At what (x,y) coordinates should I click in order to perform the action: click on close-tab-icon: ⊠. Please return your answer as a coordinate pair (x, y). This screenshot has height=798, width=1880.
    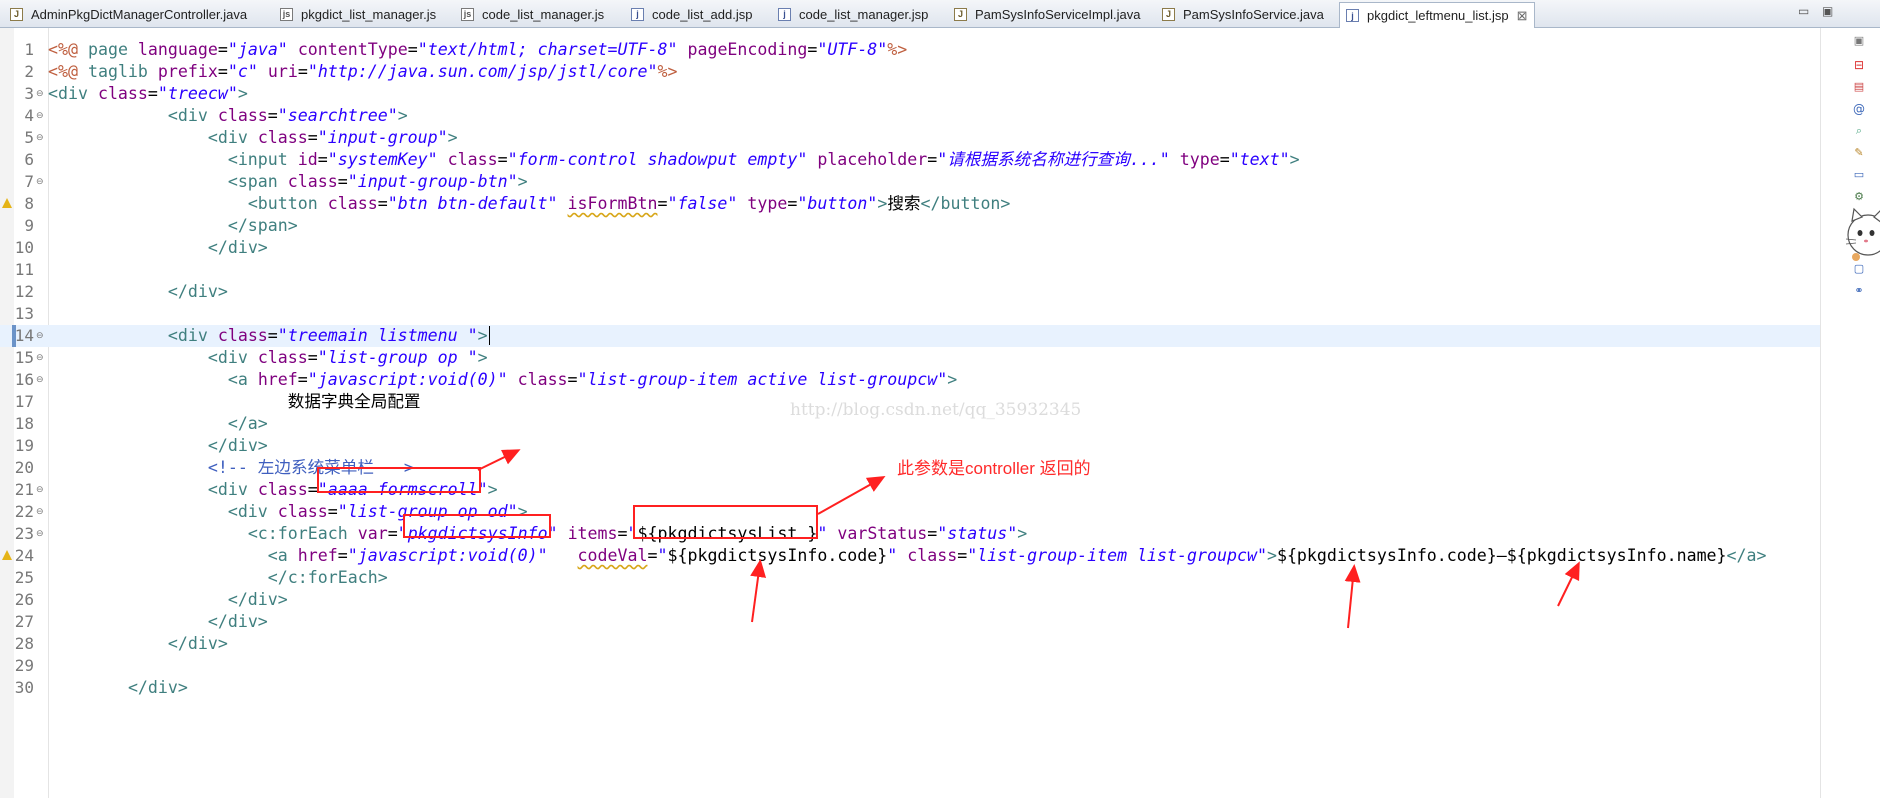
    Looking at the image, I should click on (1522, 16).